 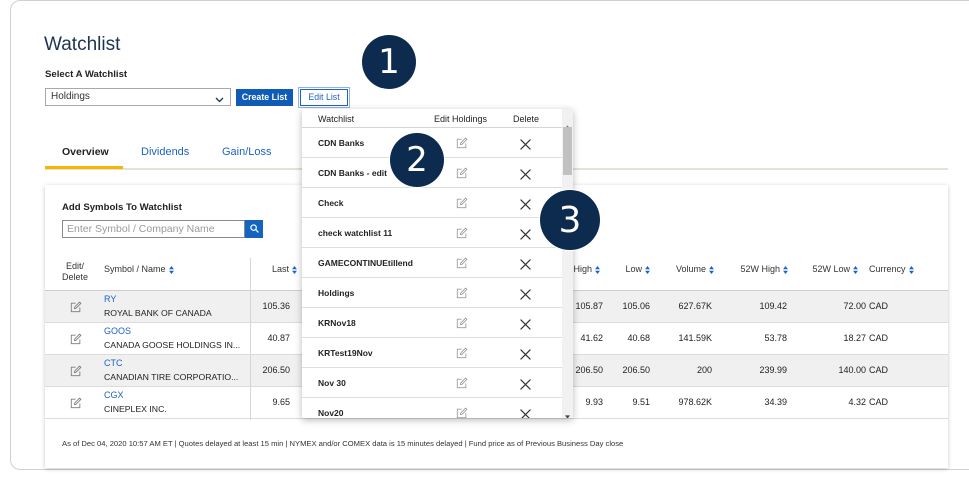 I want to click on col-last-label: Last, so click(x=280, y=269).